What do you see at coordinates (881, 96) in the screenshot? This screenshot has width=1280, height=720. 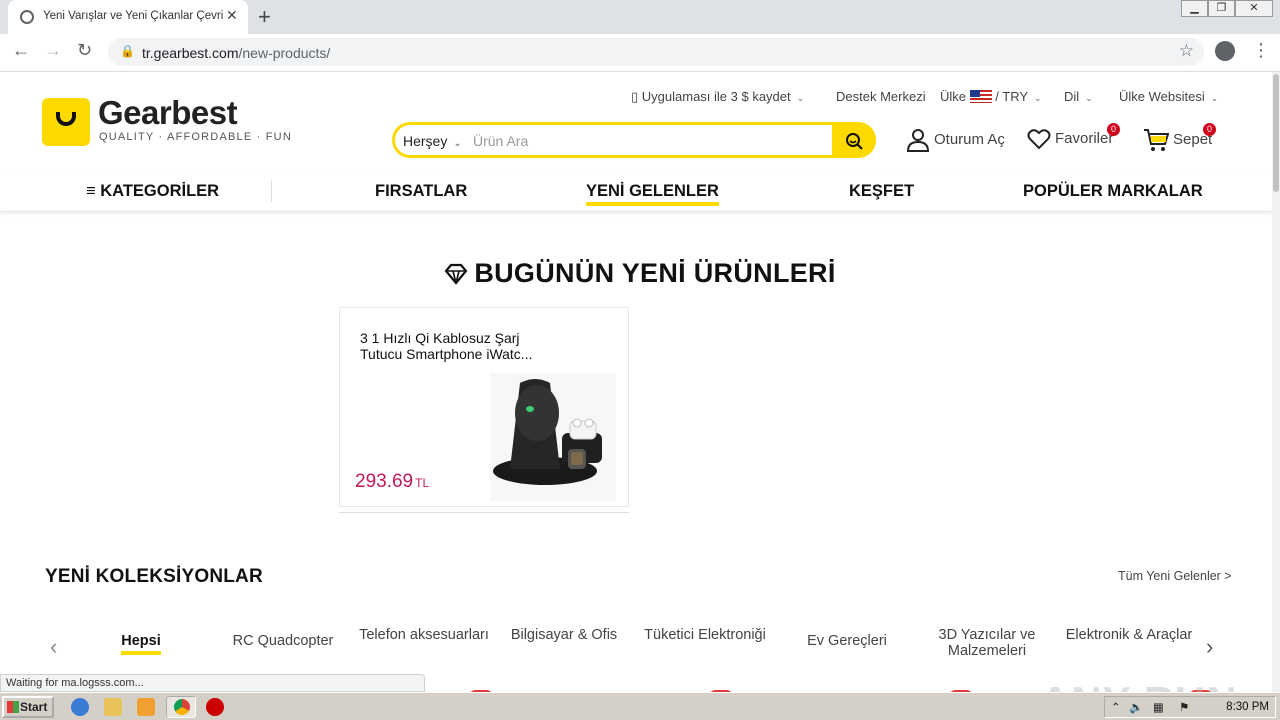 I see `support-link: Destek Merkezi` at bounding box center [881, 96].